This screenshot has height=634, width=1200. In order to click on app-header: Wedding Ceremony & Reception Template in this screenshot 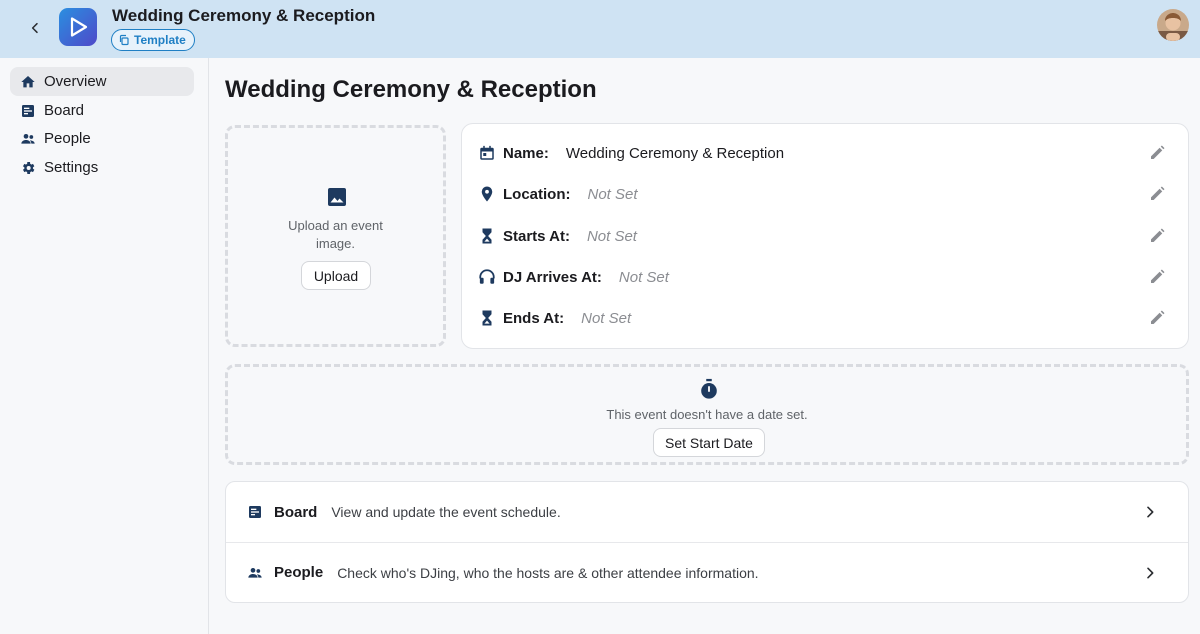, I will do `click(600, 29)`.